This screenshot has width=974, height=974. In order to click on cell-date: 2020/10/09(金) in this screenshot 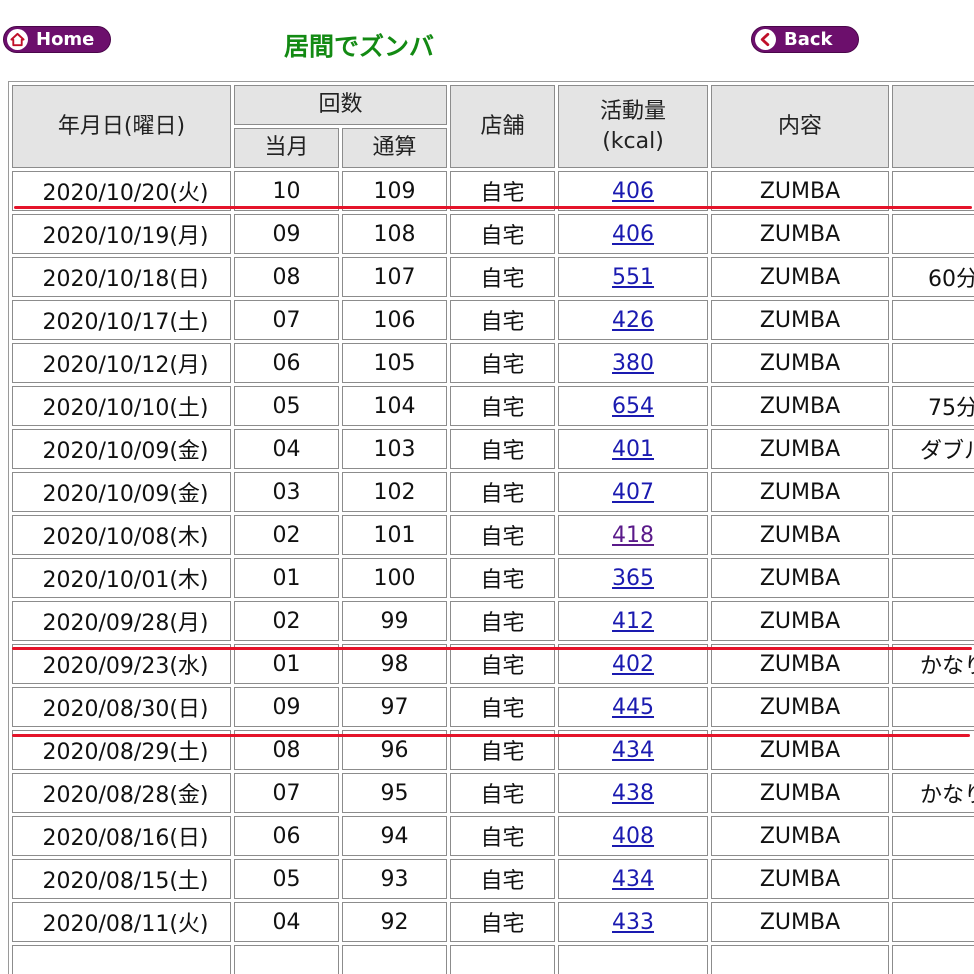, I will do `click(121, 492)`.